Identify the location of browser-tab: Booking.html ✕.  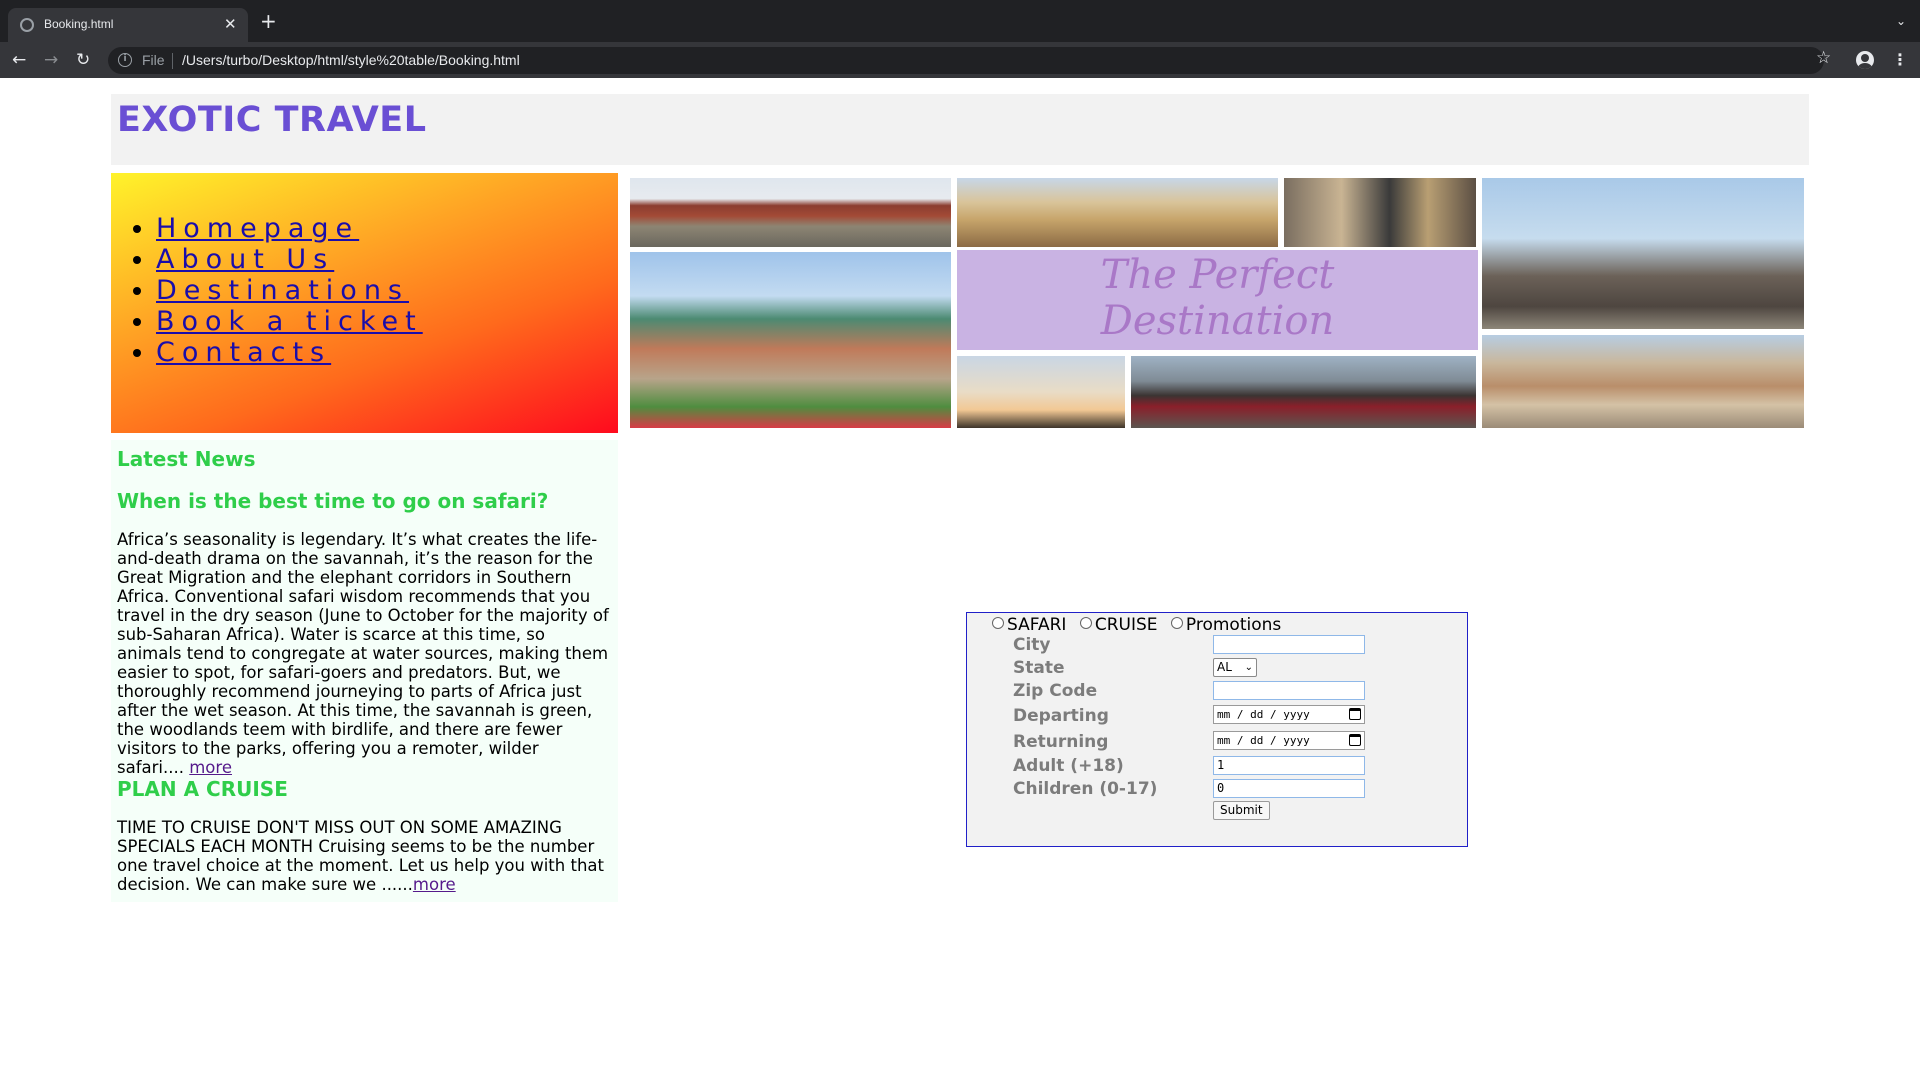
(128, 25).